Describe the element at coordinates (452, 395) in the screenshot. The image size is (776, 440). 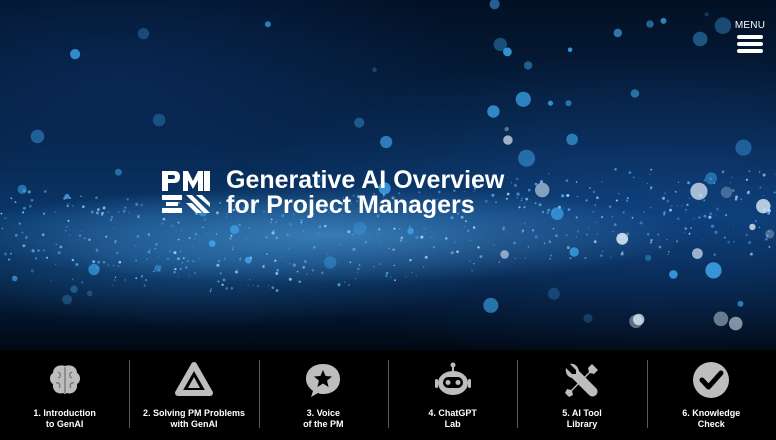
I see `nav-item-chatgpt-lab: 4. ChatGPT Lab` at that location.